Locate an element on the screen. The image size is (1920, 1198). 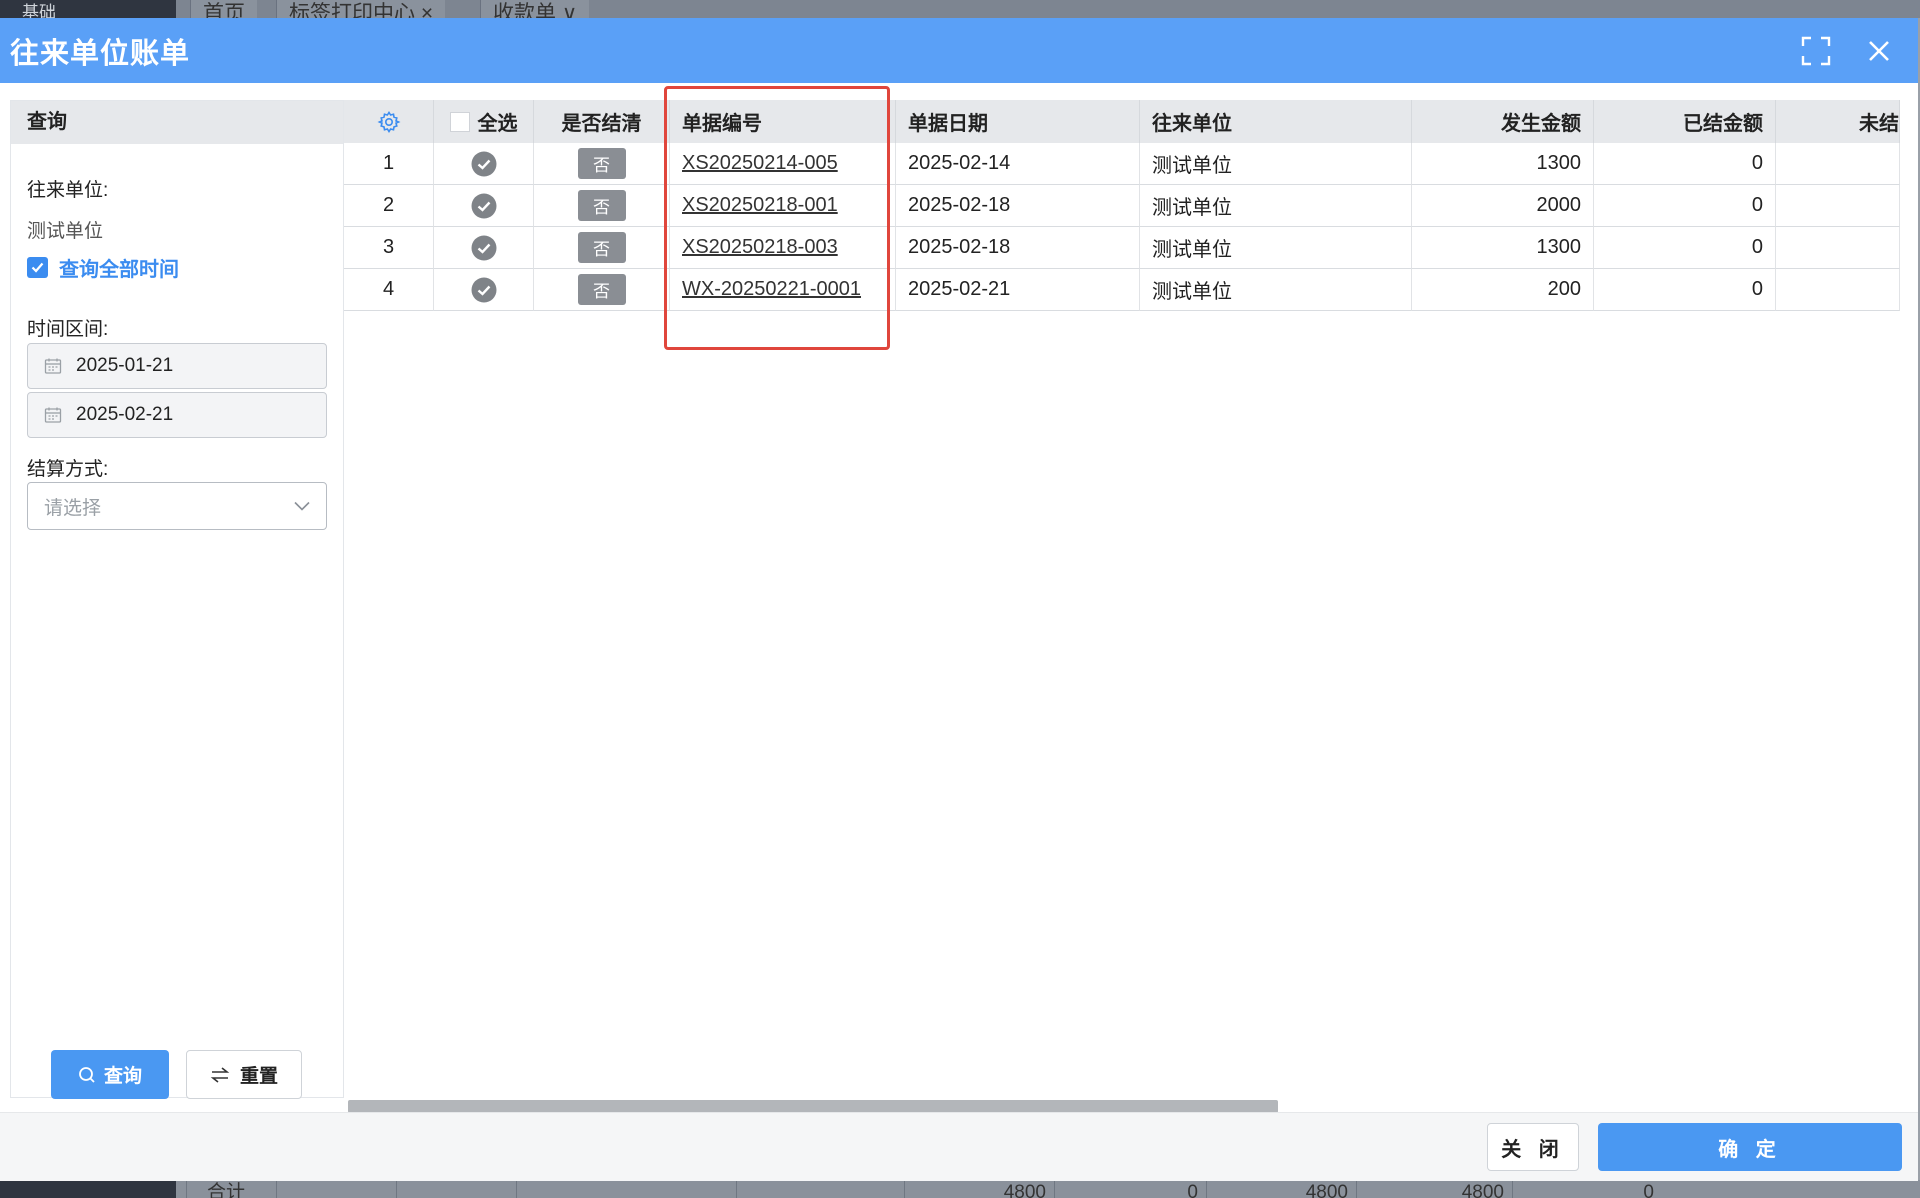
modal-footer: 关 闭 确 定 is located at coordinates (959, 1146).